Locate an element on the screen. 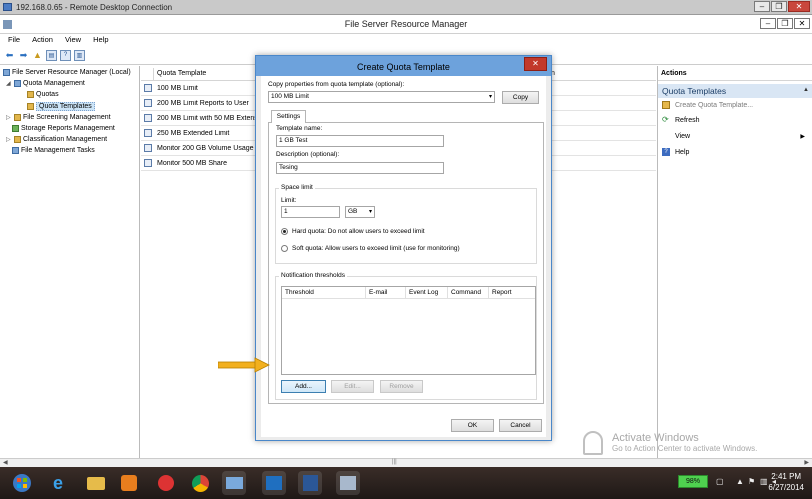 This screenshot has height=499, width=812. limit-value-field: 1 is located at coordinates (310, 212).